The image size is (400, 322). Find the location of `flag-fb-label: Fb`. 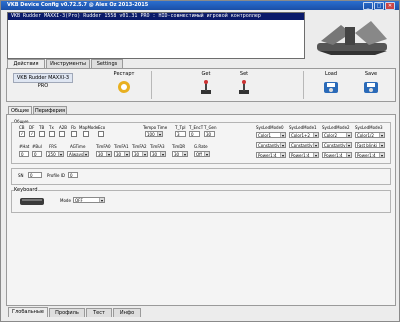

flag-fb-label: Fb is located at coordinates (73, 127).